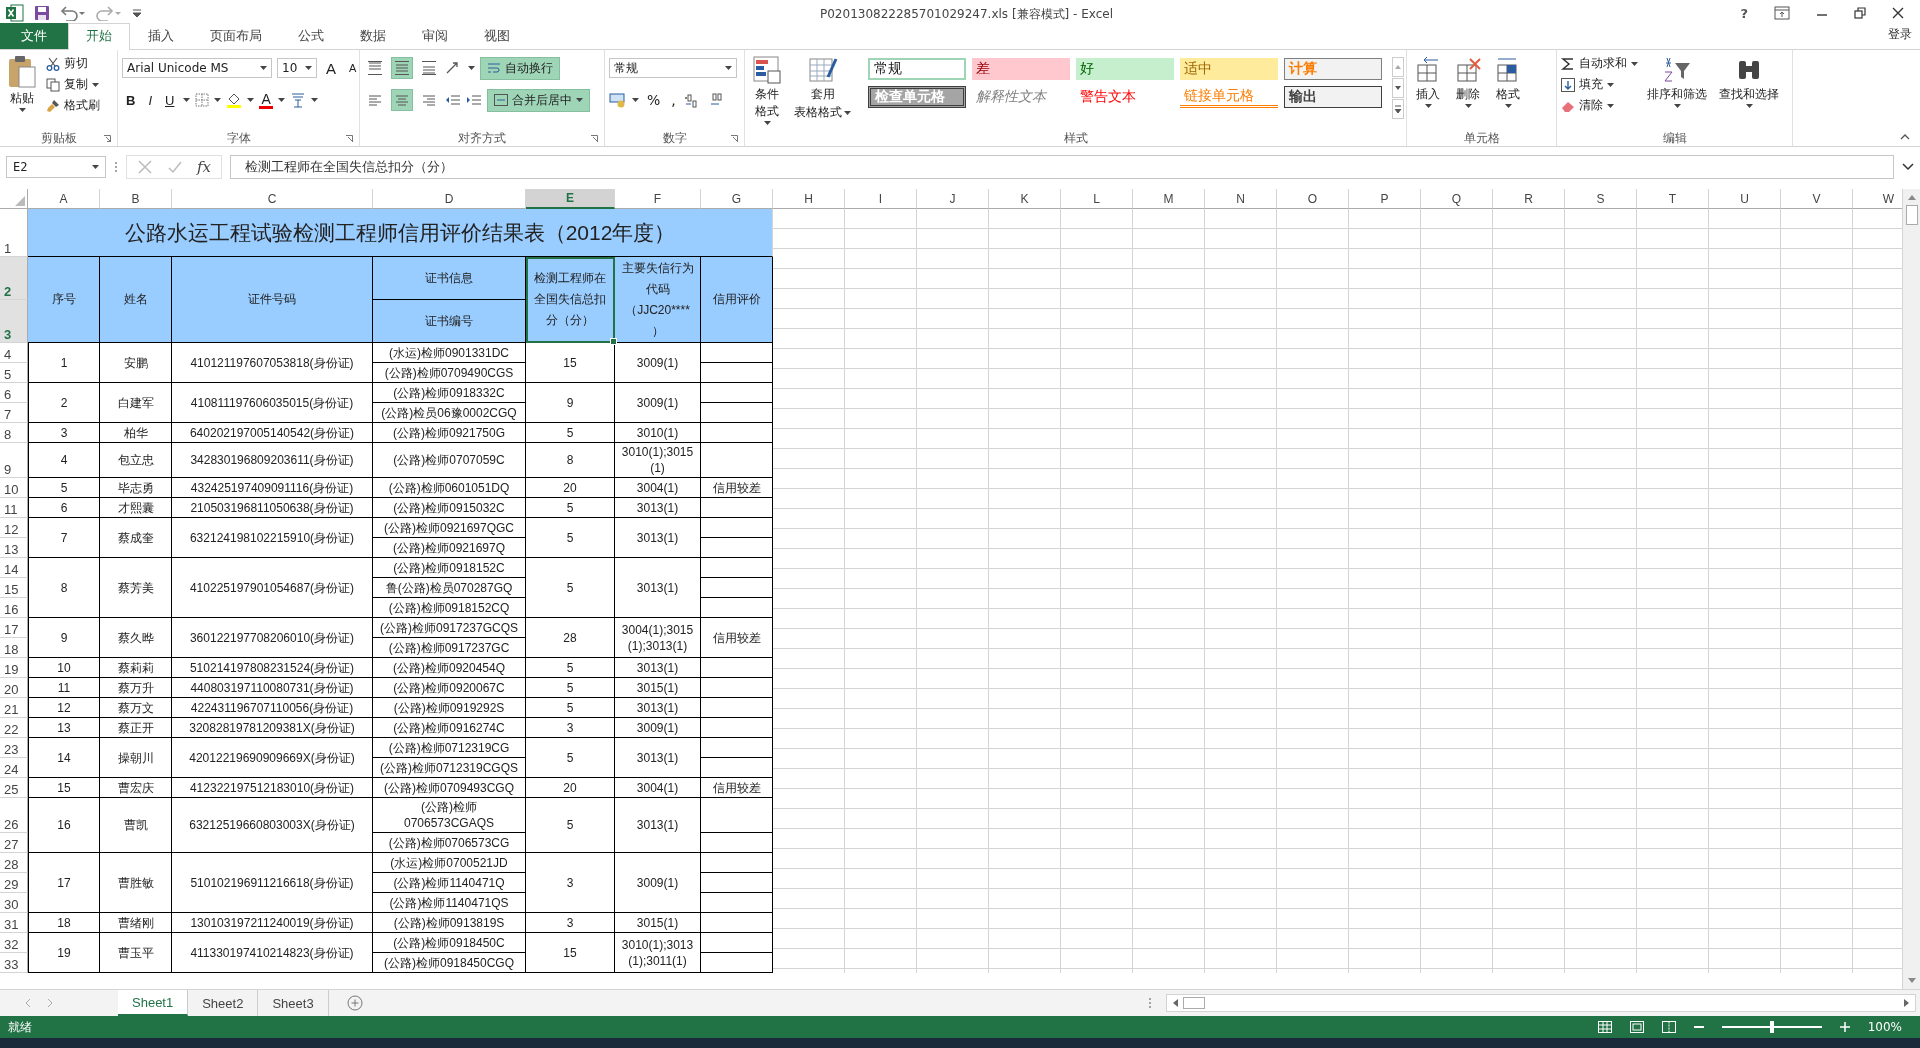  I want to click on font-color-button: A, so click(266, 100).